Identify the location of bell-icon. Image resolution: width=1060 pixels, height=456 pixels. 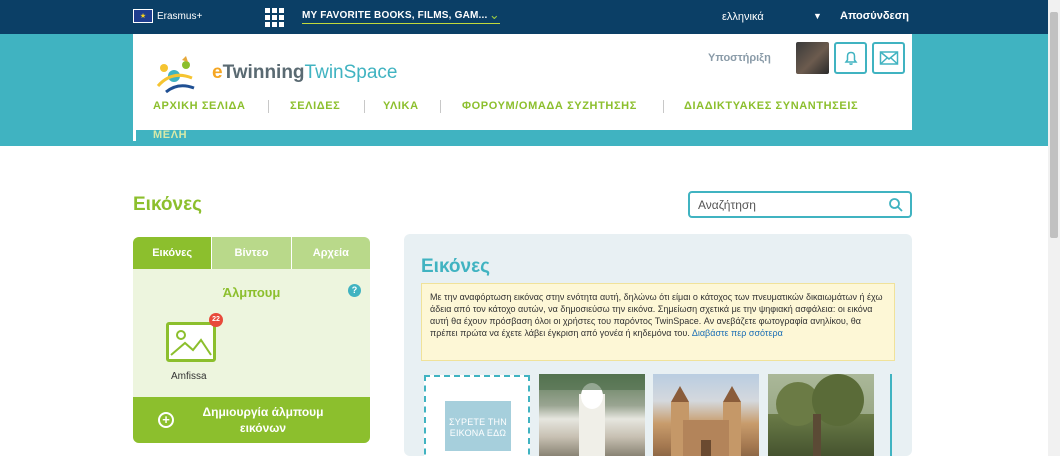
(850, 58).